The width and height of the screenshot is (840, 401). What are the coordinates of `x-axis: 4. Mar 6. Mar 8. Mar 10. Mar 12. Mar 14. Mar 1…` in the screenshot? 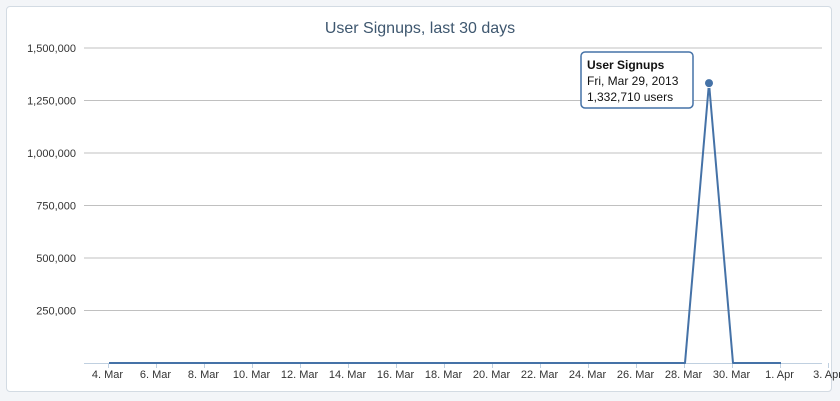 It's located at (462, 372).